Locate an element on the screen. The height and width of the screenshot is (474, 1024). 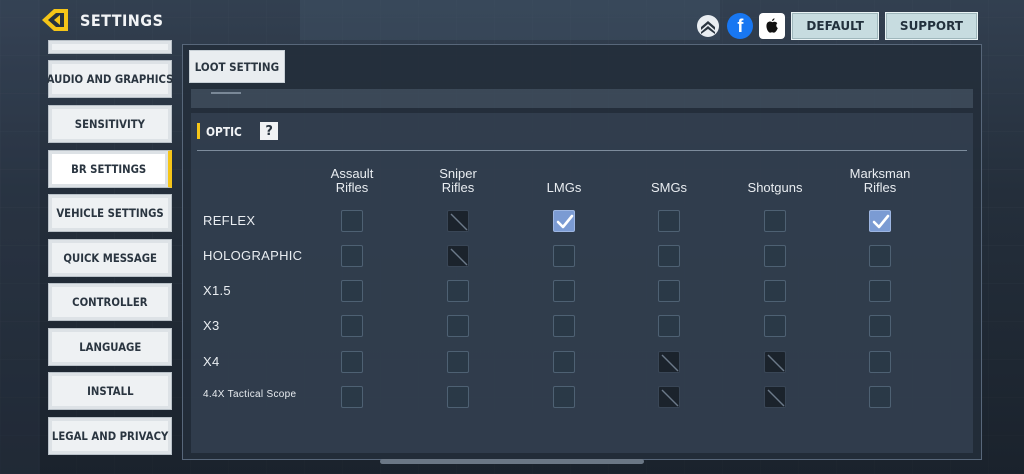
sidebar-item-vehicle-settings: VEHICLE SETTINGS is located at coordinates (110, 213).